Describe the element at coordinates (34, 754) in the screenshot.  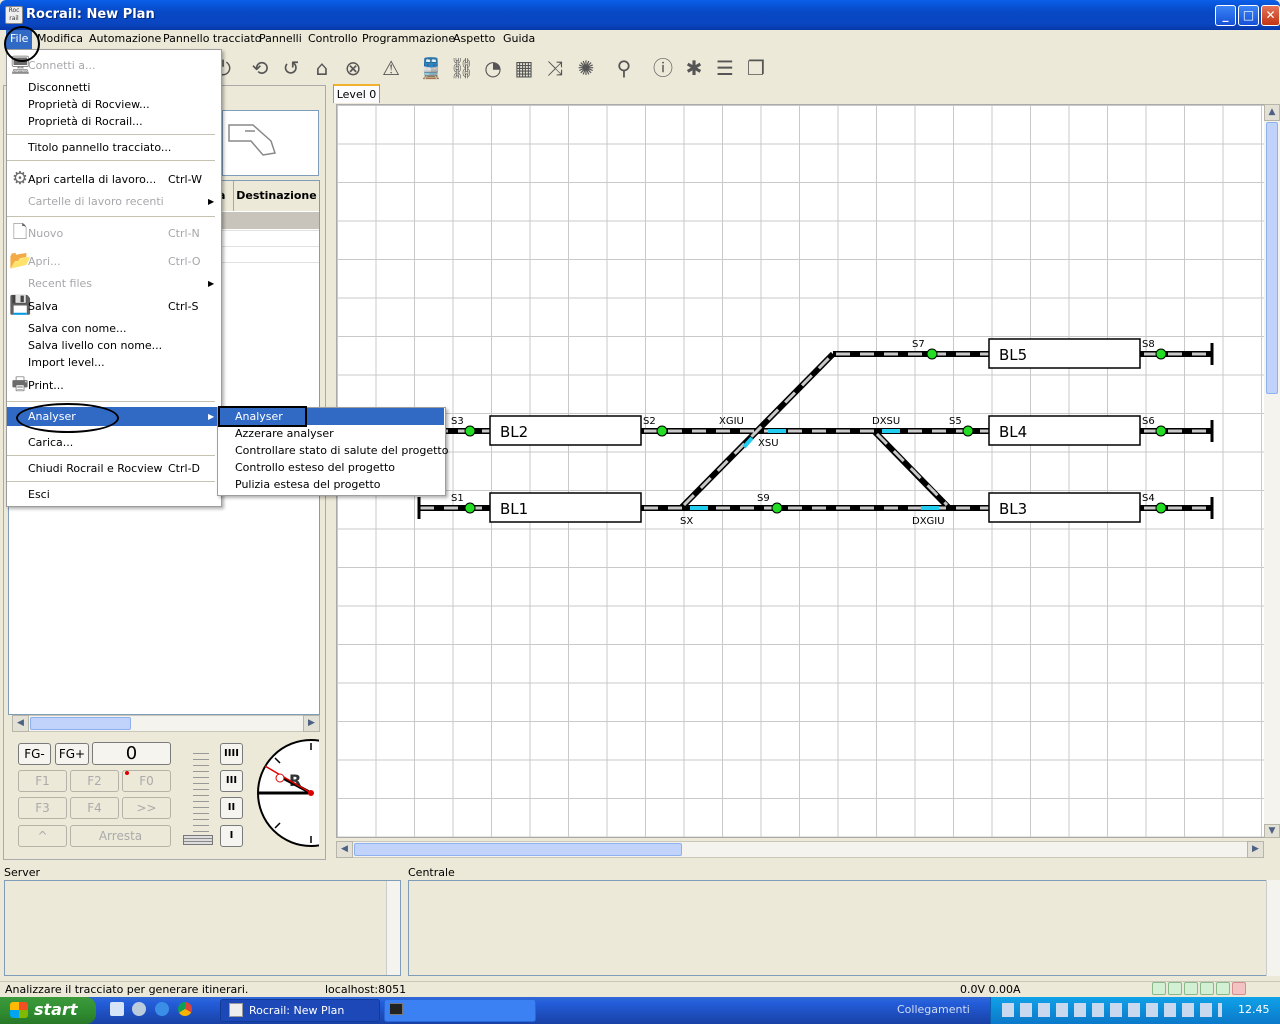
I see `fg-minus-button: FG-` at that location.